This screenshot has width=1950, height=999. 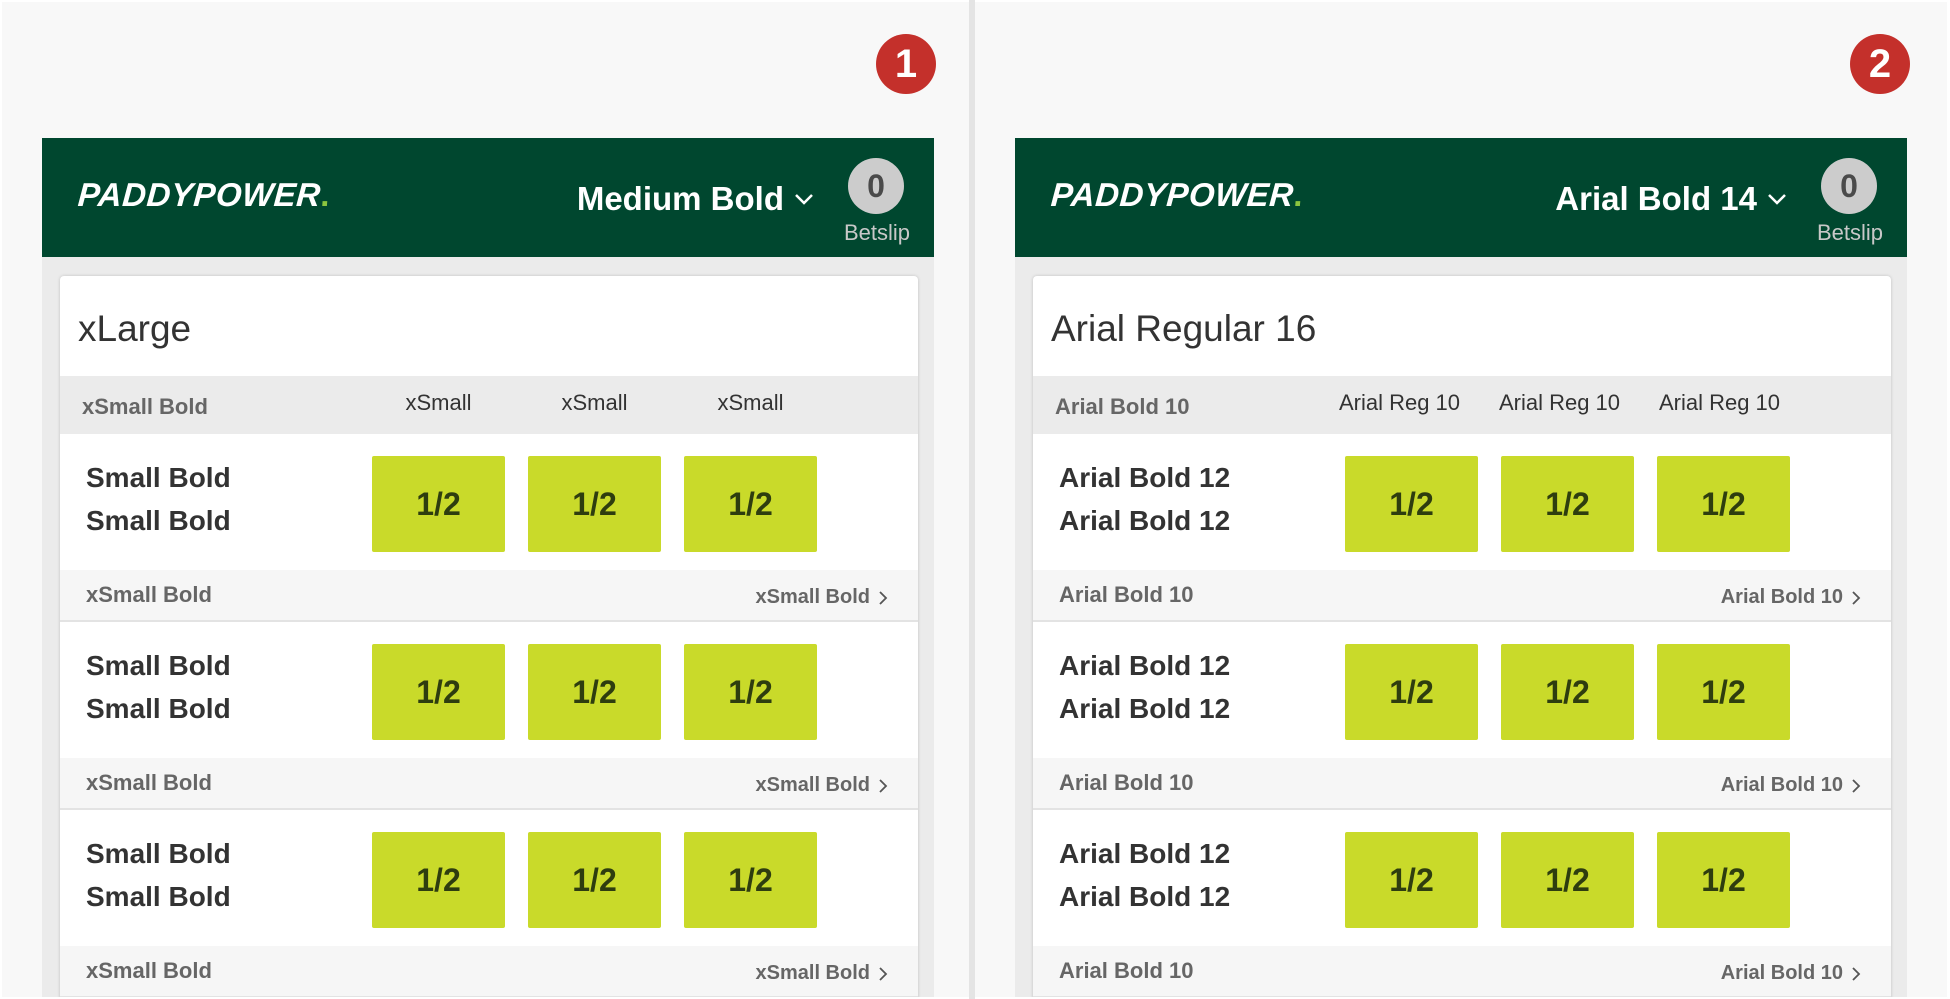 What do you see at coordinates (1656, 198) in the screenshot?
I see `font-selector-label: Arial Bold 14` at bounding box center [1656, 198].